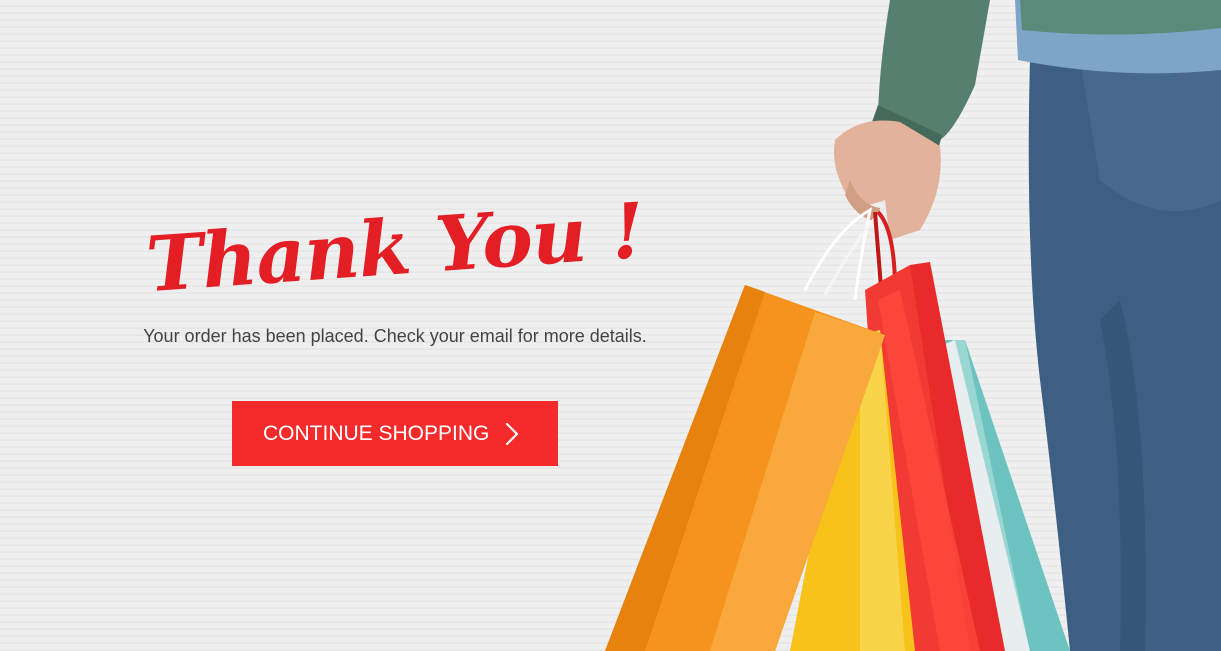 The height and width of the screenshot is (651, 1221). I want to click on continue-shopping-button: CONTINUE SHOPPING, so click(395, 433).